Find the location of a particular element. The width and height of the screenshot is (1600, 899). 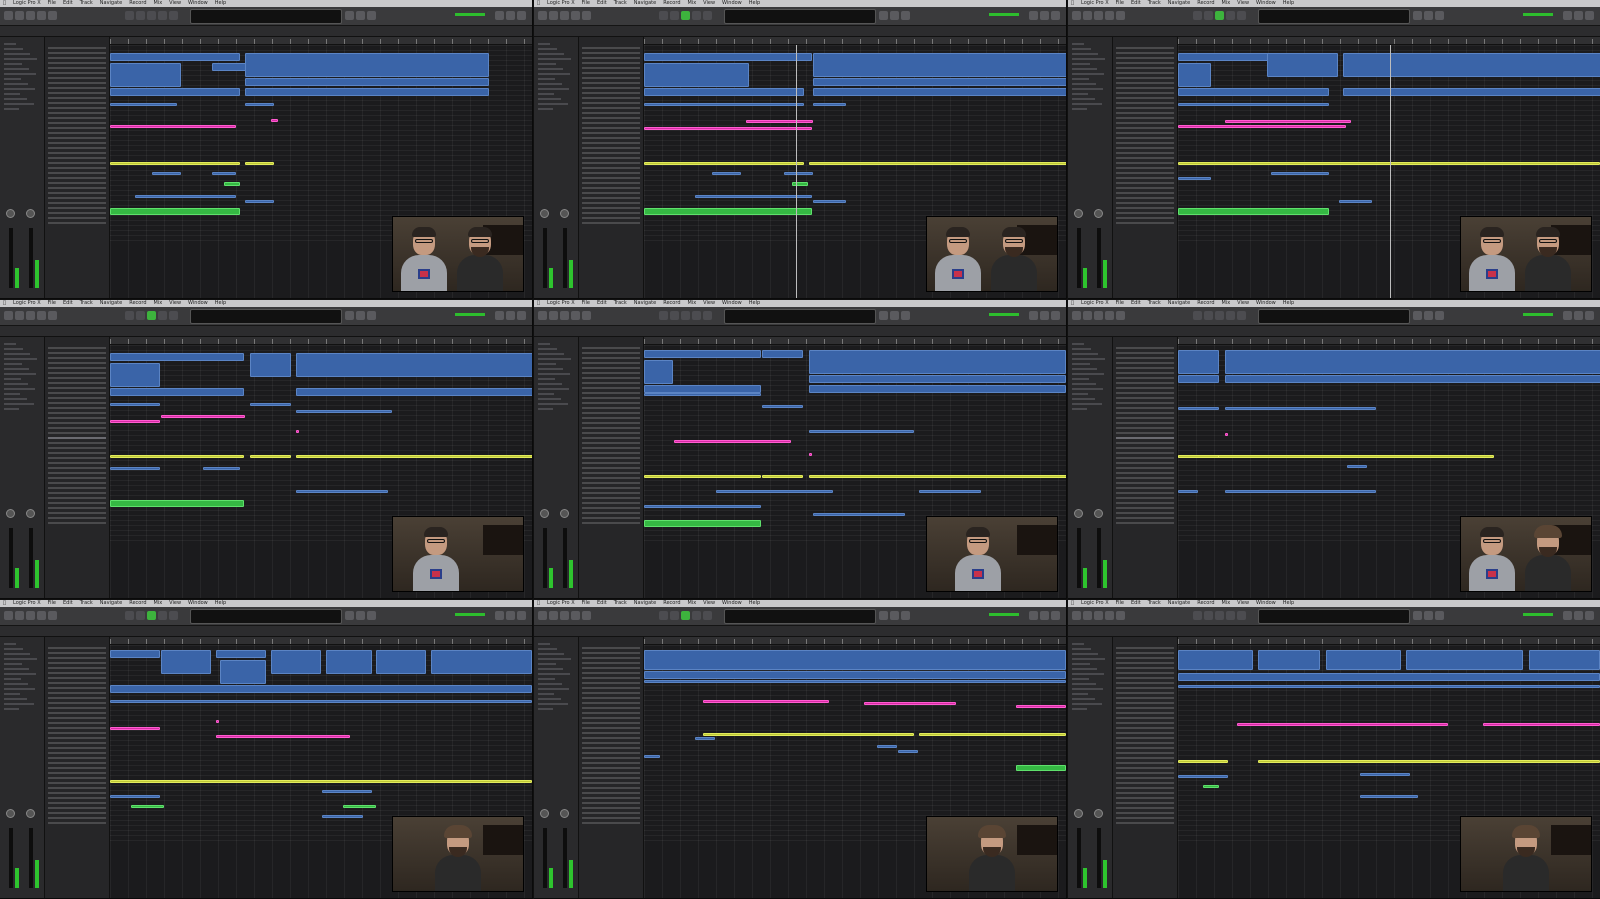

menu-item: Navigate is located at coordinates (645, 303).